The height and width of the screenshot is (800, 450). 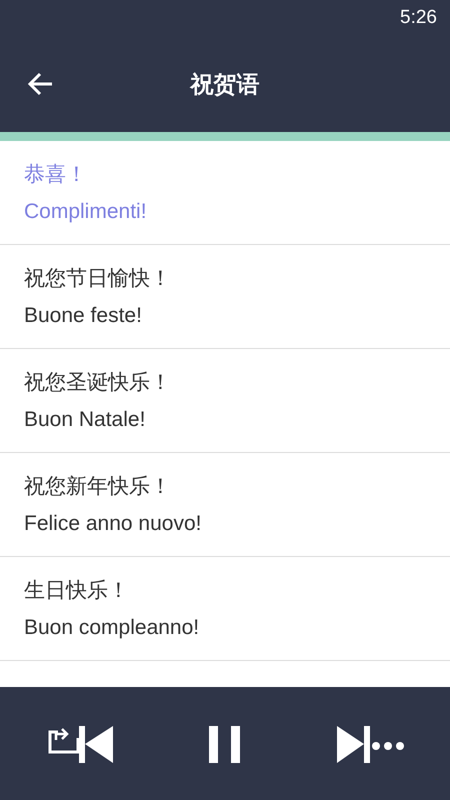 I want to click on pause-icon, so click(x=225, y=744).